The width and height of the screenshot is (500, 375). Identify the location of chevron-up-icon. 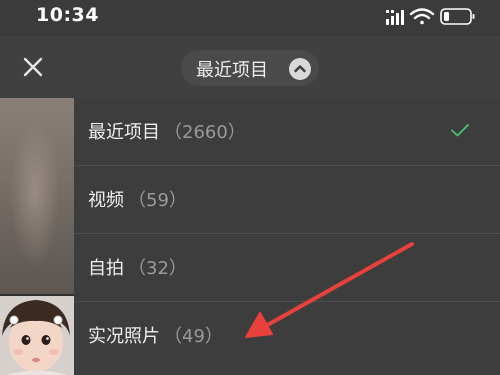
(300, 69).